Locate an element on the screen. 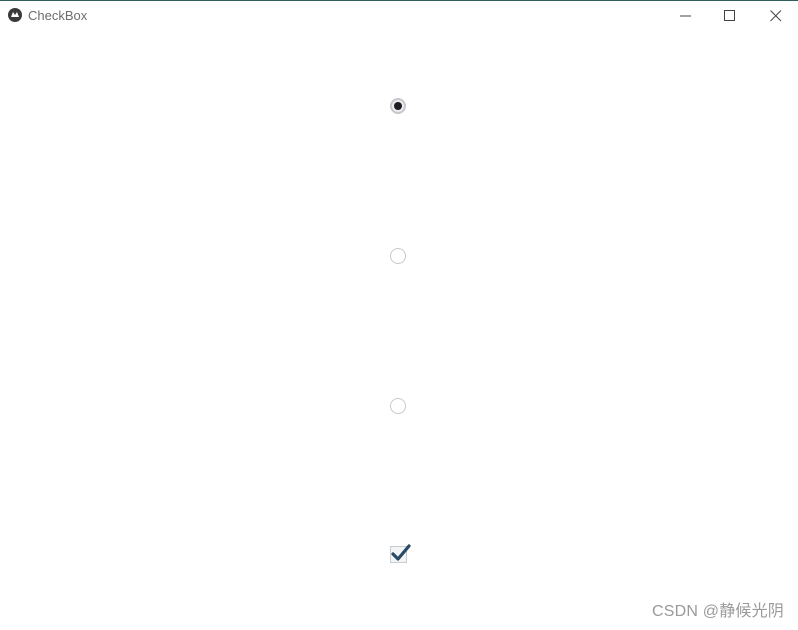 Image resolution: width=798 pixels, height=630 pixels. title-bar: CheckBox is located at coordinates (399, 16).